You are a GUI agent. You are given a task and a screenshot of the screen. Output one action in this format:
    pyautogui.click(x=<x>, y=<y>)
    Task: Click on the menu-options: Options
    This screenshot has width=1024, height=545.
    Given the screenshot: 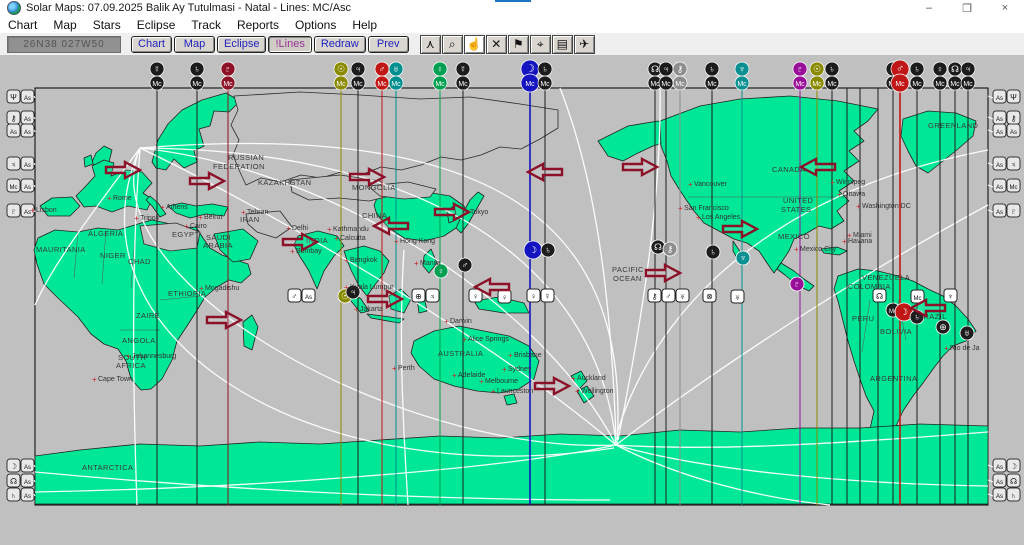 What is the action you would take?
    pyautogui.click(x=315, y=24)
    